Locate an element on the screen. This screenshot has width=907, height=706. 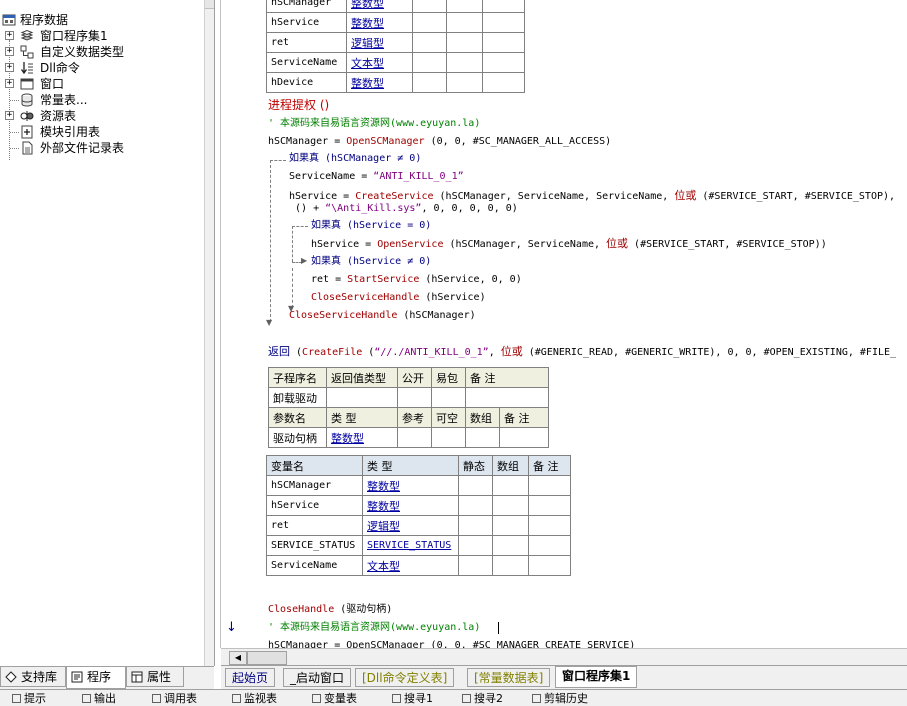
tab-label: 支持库 is located at coordinates (39, 677).